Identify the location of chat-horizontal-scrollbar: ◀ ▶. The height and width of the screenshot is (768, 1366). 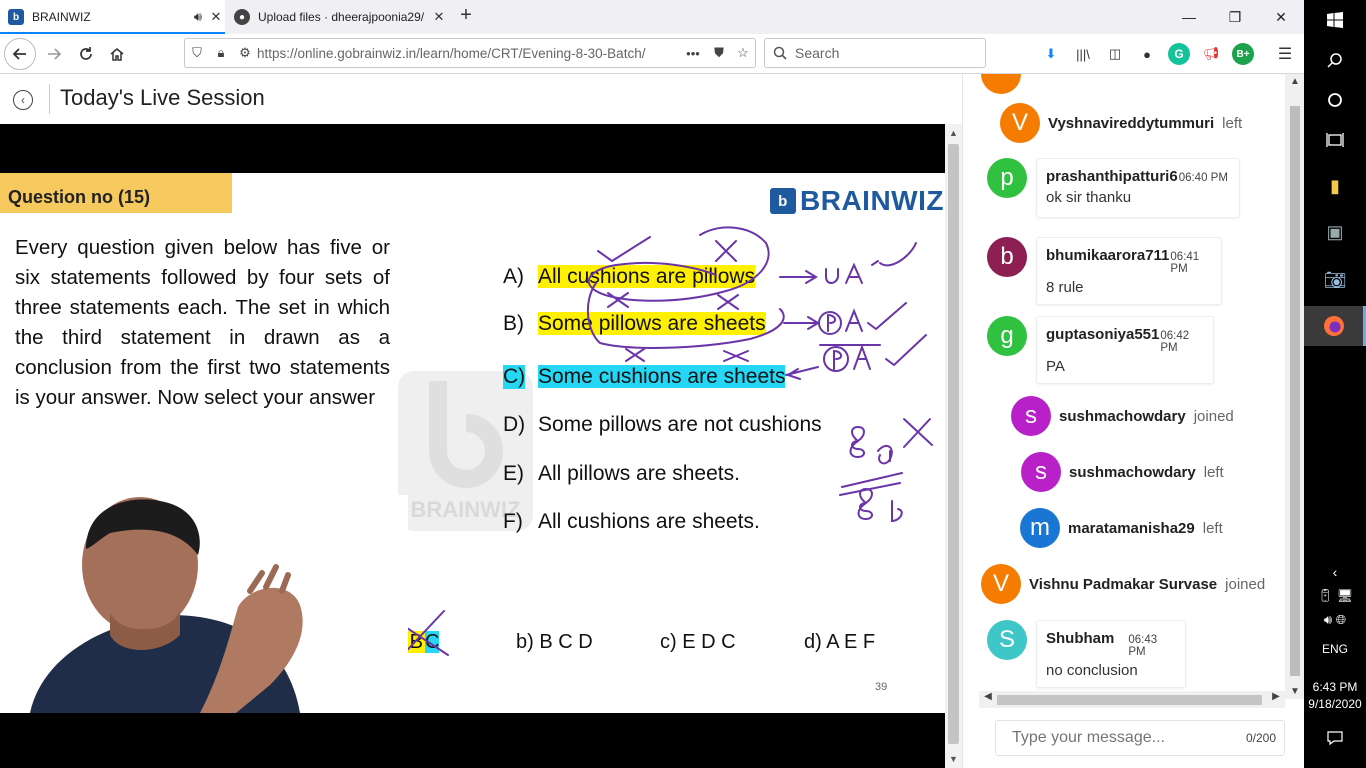
(1132, 699).